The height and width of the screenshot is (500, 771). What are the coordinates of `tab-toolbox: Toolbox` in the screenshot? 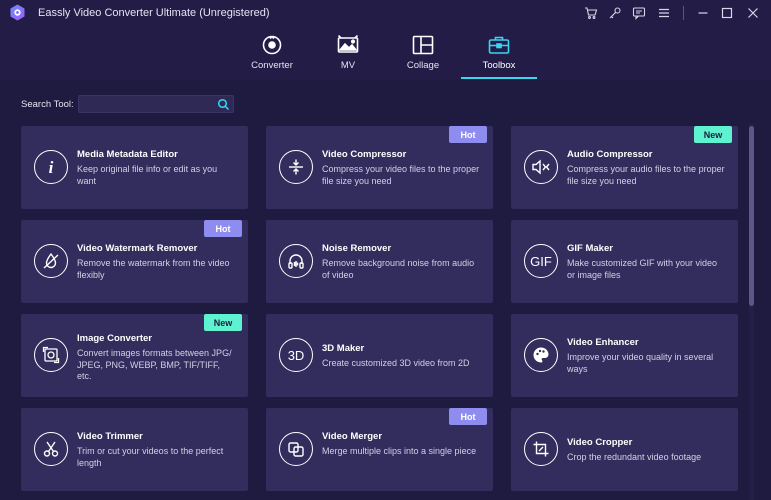 It's located at (499, 53).